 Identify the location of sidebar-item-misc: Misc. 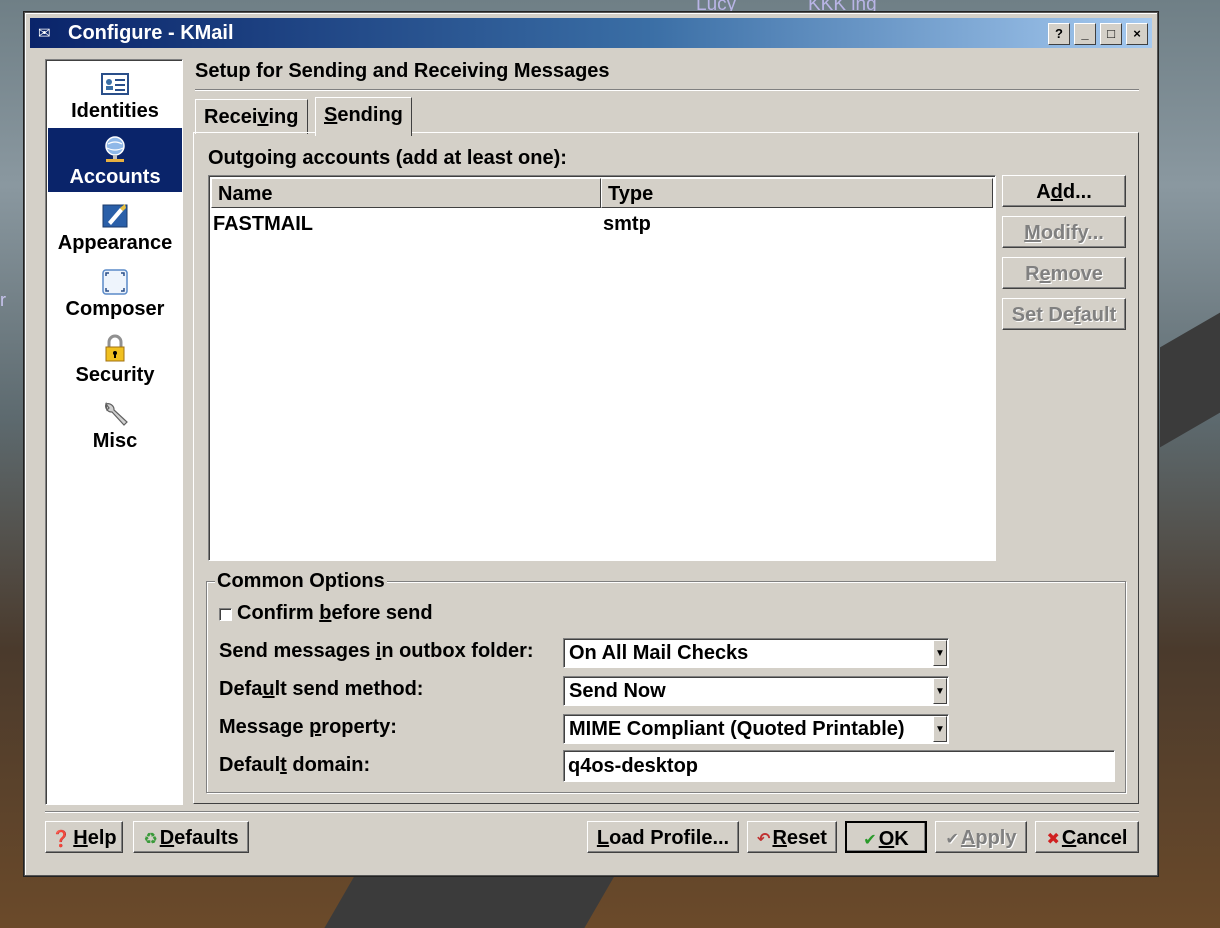
(115, 424).